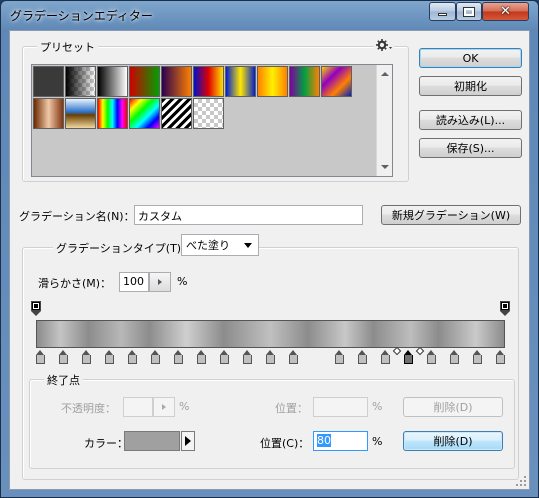 The image size is (539, 498). I want to click on ok-button: OK, so click(470, 58).